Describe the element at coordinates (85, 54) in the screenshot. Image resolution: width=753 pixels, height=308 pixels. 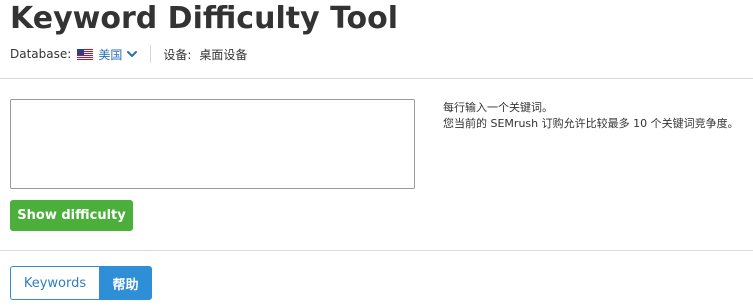
I see `us-flag-icon` at that location.